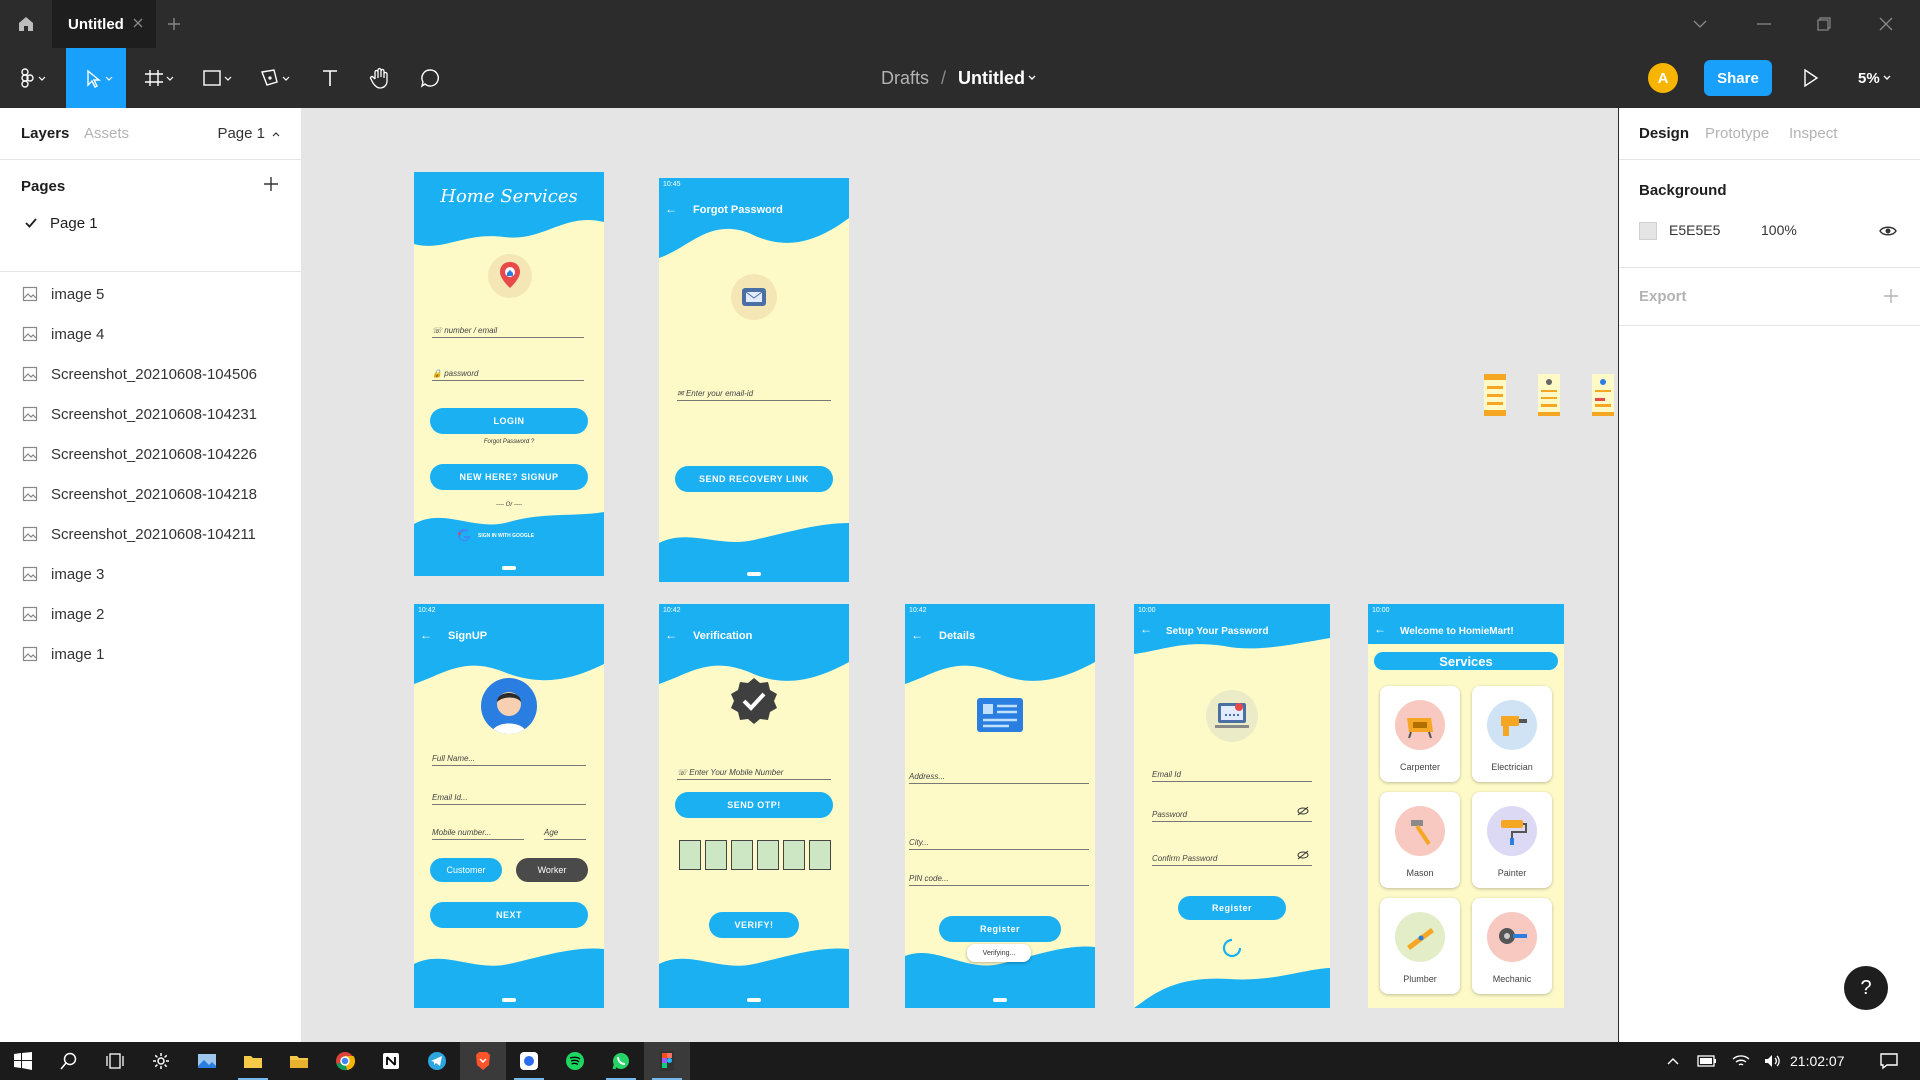  Describe the element at coordinates (509, 477) in the screenshot. I see `signup-button: NEW HERE? SIGNUP` at that location.